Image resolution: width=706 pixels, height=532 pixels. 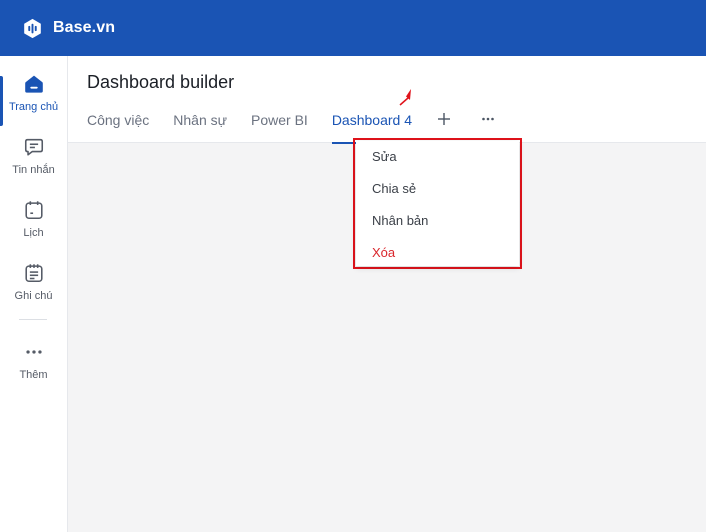 I want to click on sidebar-item-home: Trang chủ, so click(x=33, y=96).